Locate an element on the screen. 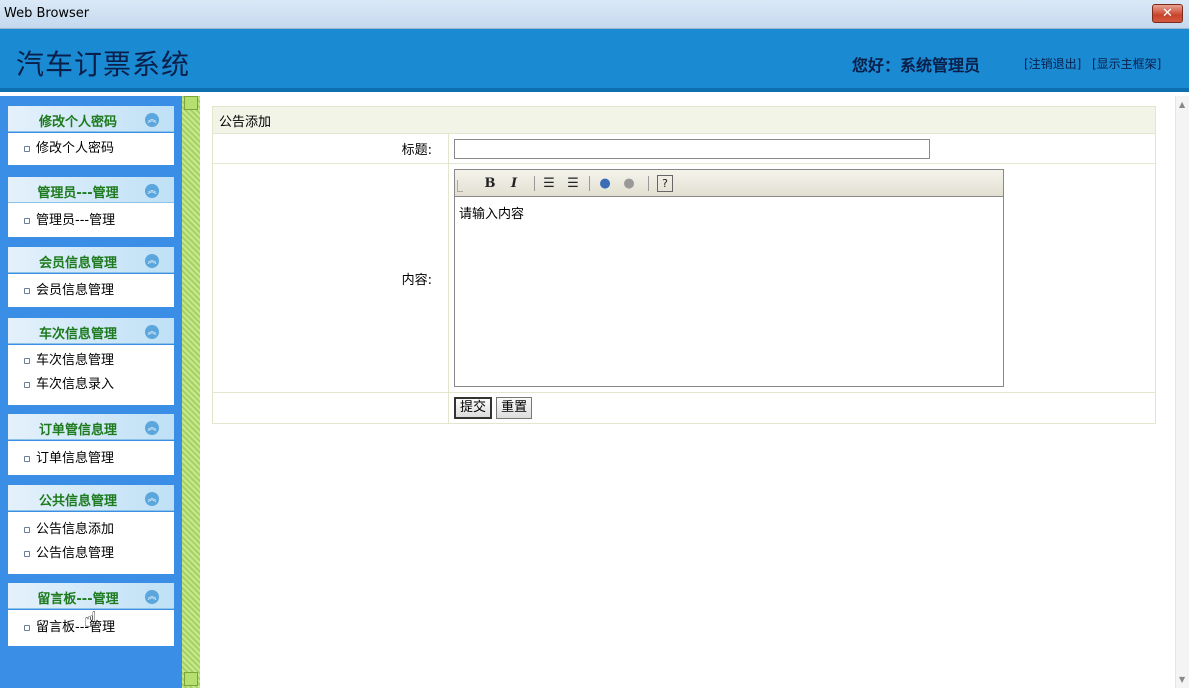 The width and height of the screenshot is (1189, 688). remove-link-icon: ● is located at coordinates (629, 183).